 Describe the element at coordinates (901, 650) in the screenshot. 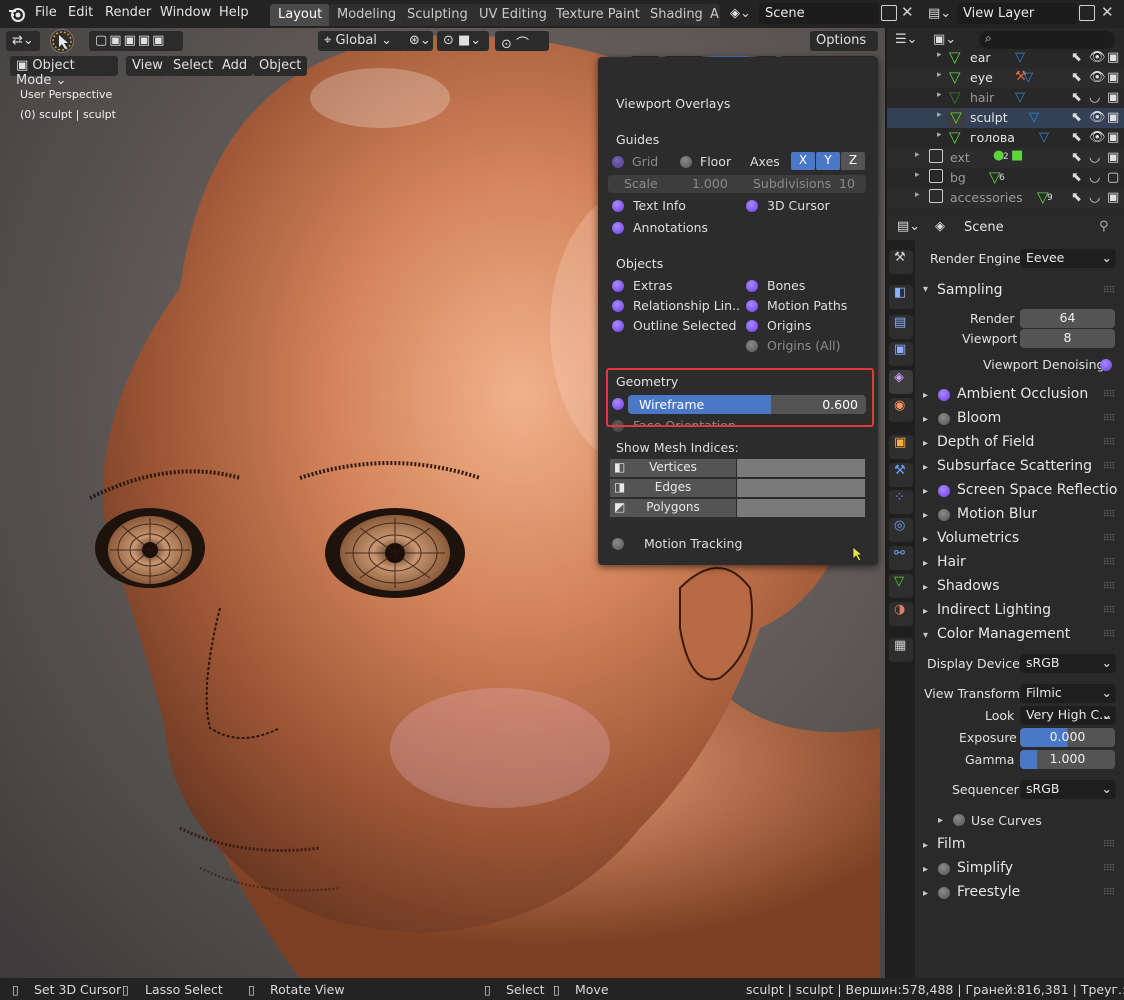

I see `texture-tab-icon: ▦` at that location.